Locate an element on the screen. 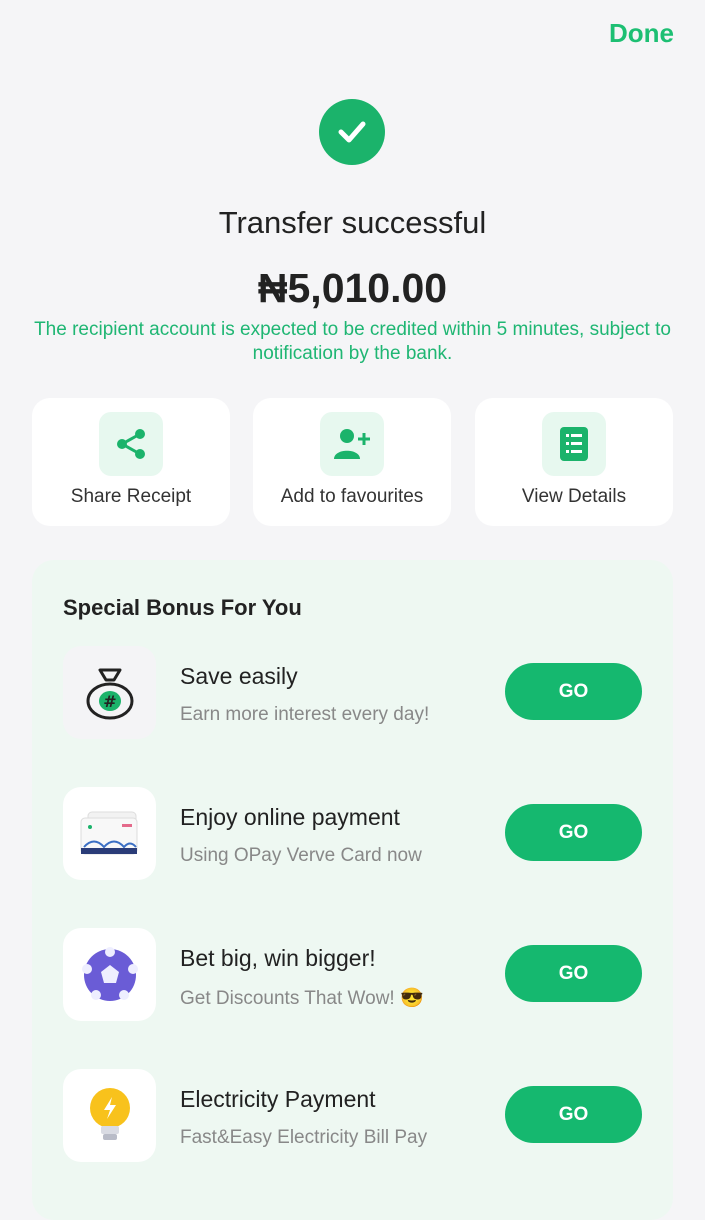 The width and height of the screenshot is (705, 1220). money-bag-icon: # is located at coordinates (109, 692).